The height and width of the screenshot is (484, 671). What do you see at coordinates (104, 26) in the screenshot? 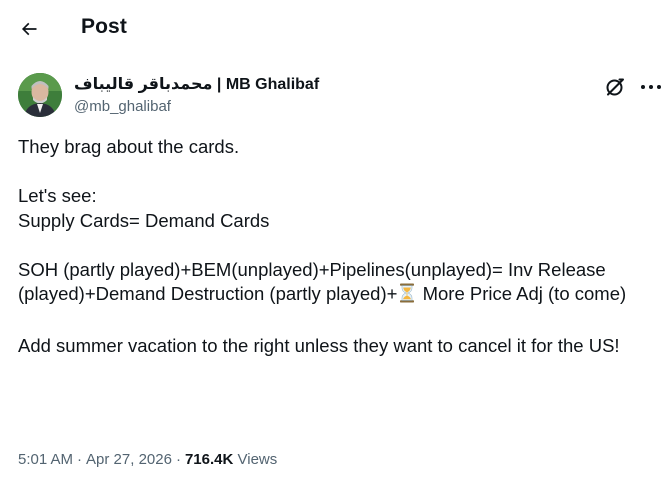
I see `page-title: Post` at bounding box center [104, 26].